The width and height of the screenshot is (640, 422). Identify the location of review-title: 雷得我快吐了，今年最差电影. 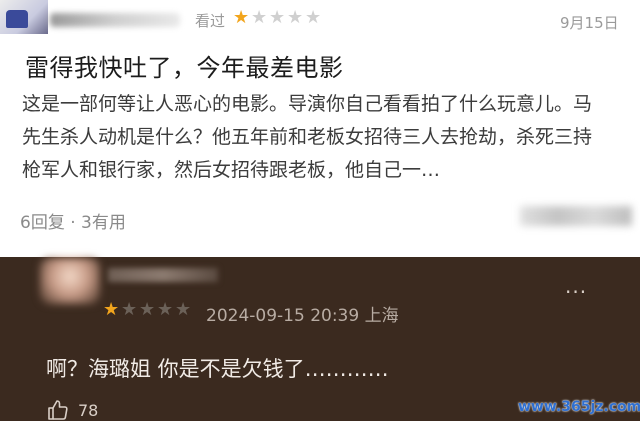
(184, 65).